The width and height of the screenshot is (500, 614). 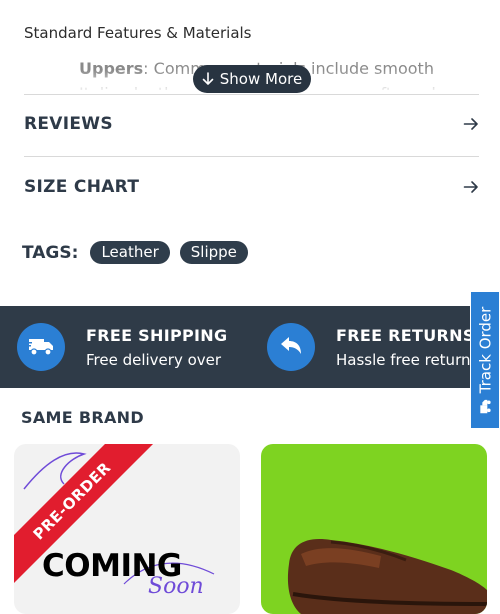 What do you see at coordinates (127, 529) in the screenshot?
I see `product-card: PRE-ORDER COMING Soon` at bounding box center [127, 529].